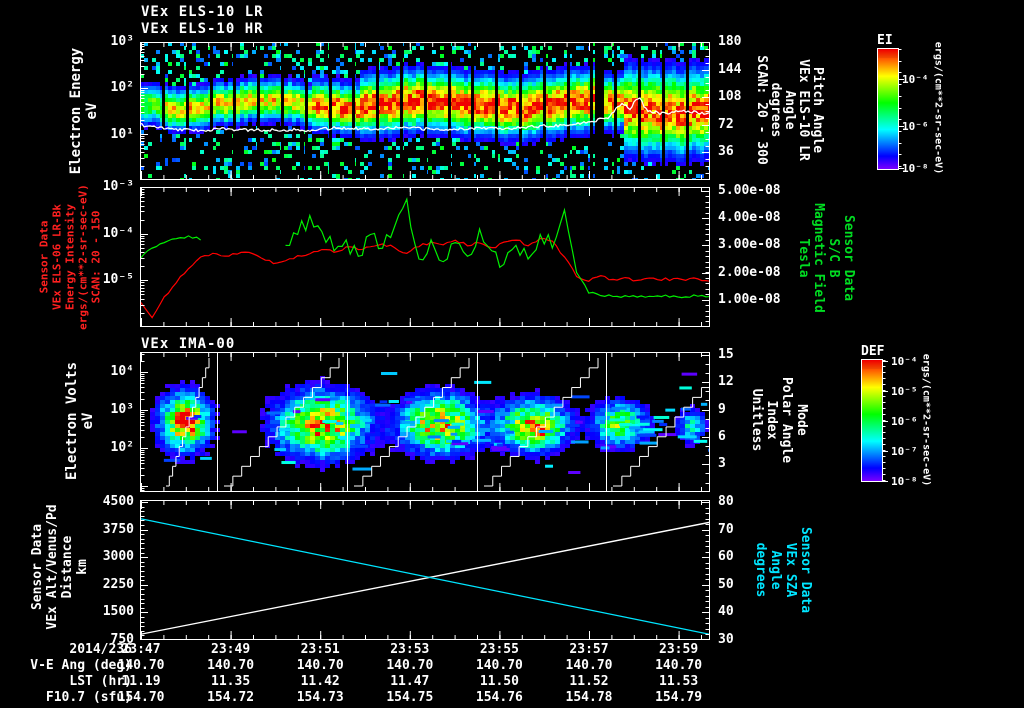  I want to click on footer-time: 23:49, so click(231, 649).